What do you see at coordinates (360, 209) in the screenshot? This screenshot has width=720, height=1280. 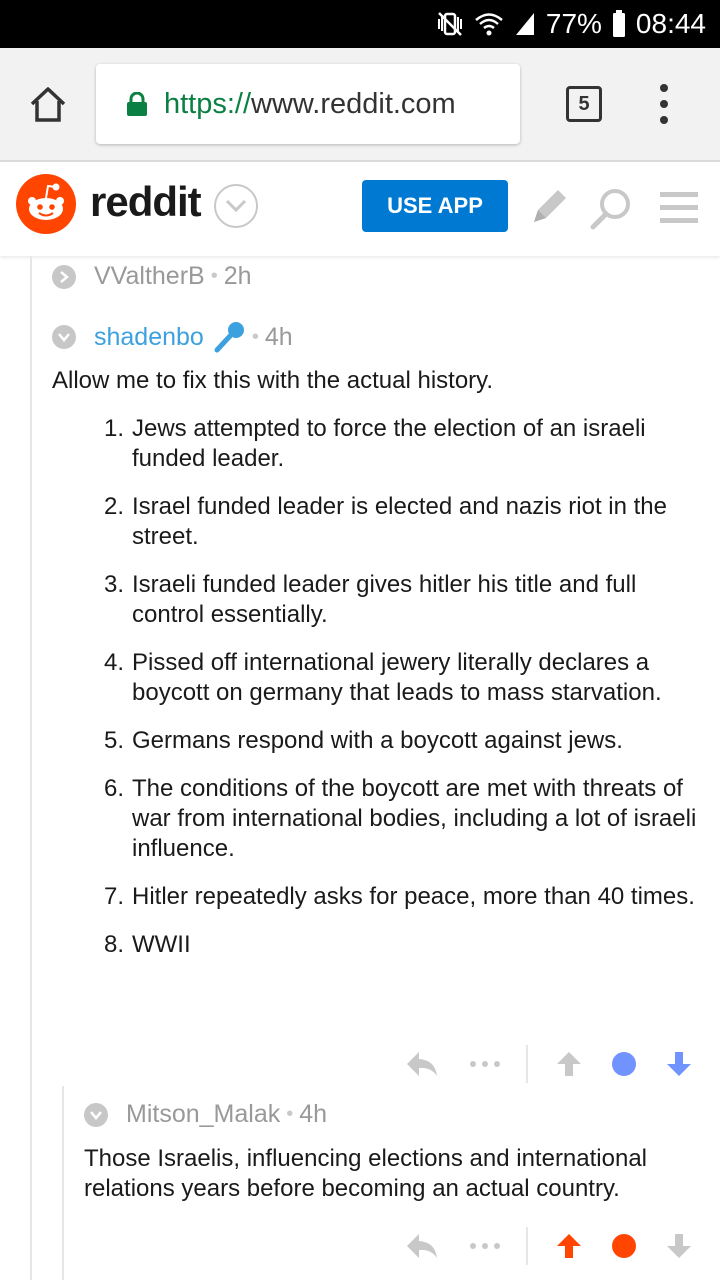 I see `reddit-header: reddit USE APP` at bounding box center [360, 209].